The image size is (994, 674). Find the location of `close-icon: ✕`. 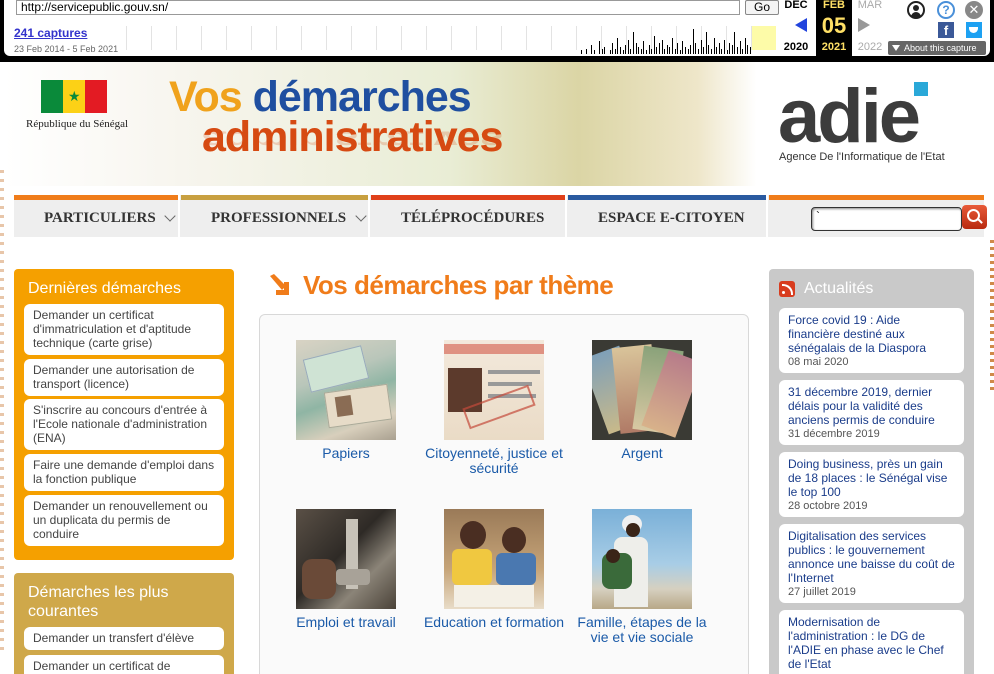

close-icon: ✕ is located at coordinates (974, 10).